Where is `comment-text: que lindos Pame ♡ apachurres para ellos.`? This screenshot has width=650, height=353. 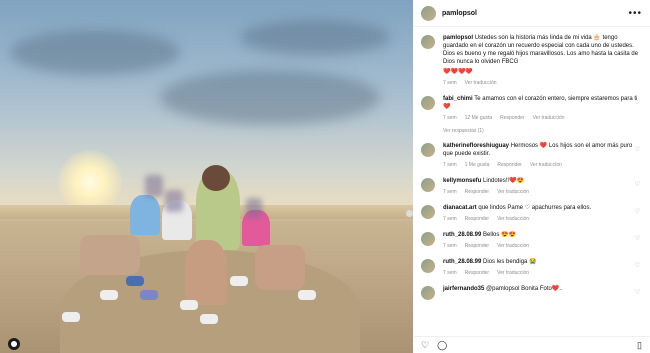
comment-text: que lindos Pame ♡ apachurres para ellos. is located at coordinates (535, 208).